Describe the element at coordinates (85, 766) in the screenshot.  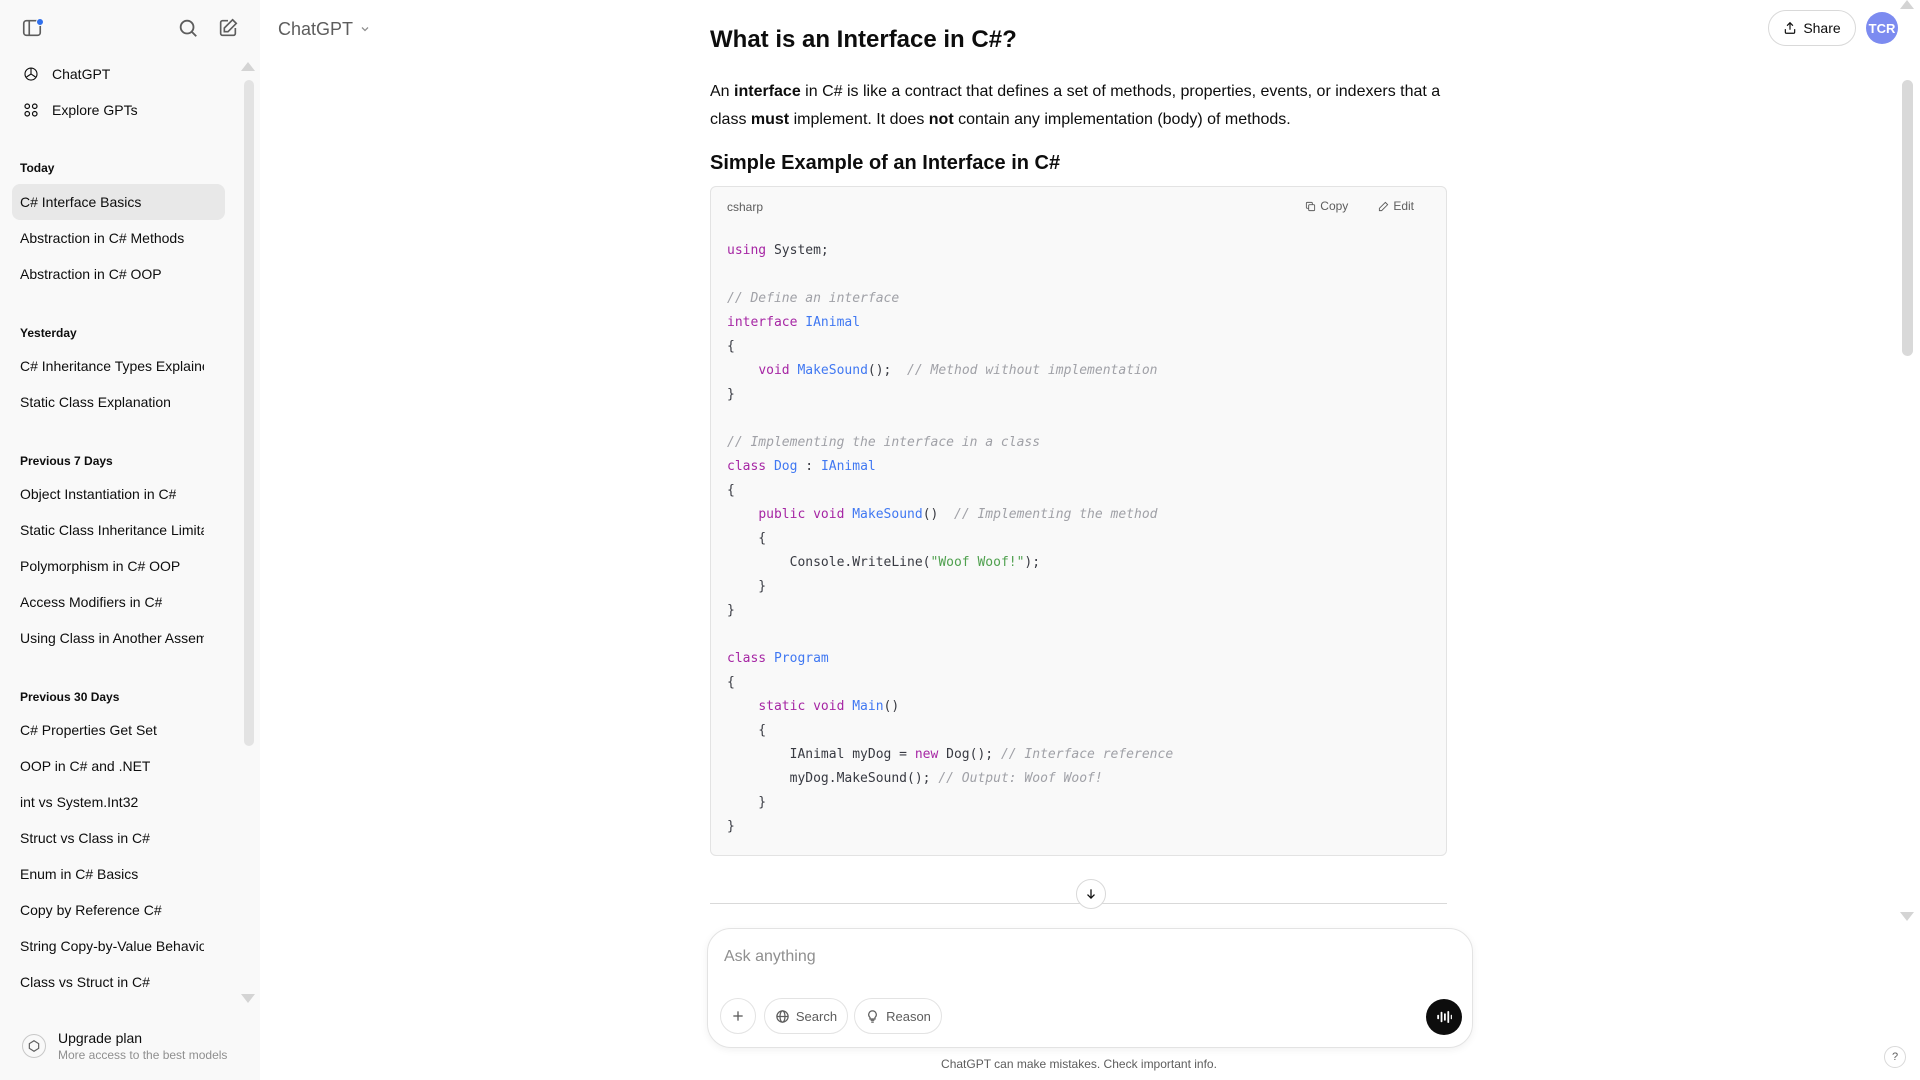
I see `chat-item-label: OOP in C# and .NET` at that location.